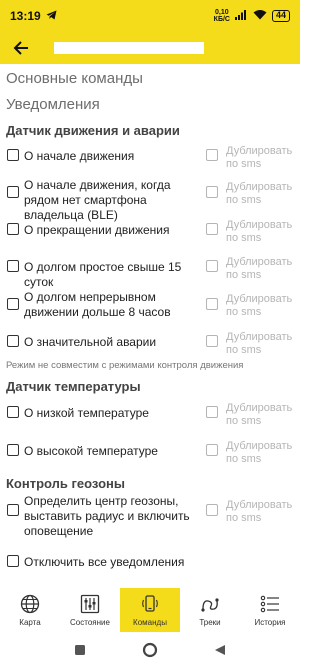  I want to click on nav-label: Треки, so click(210, 622).